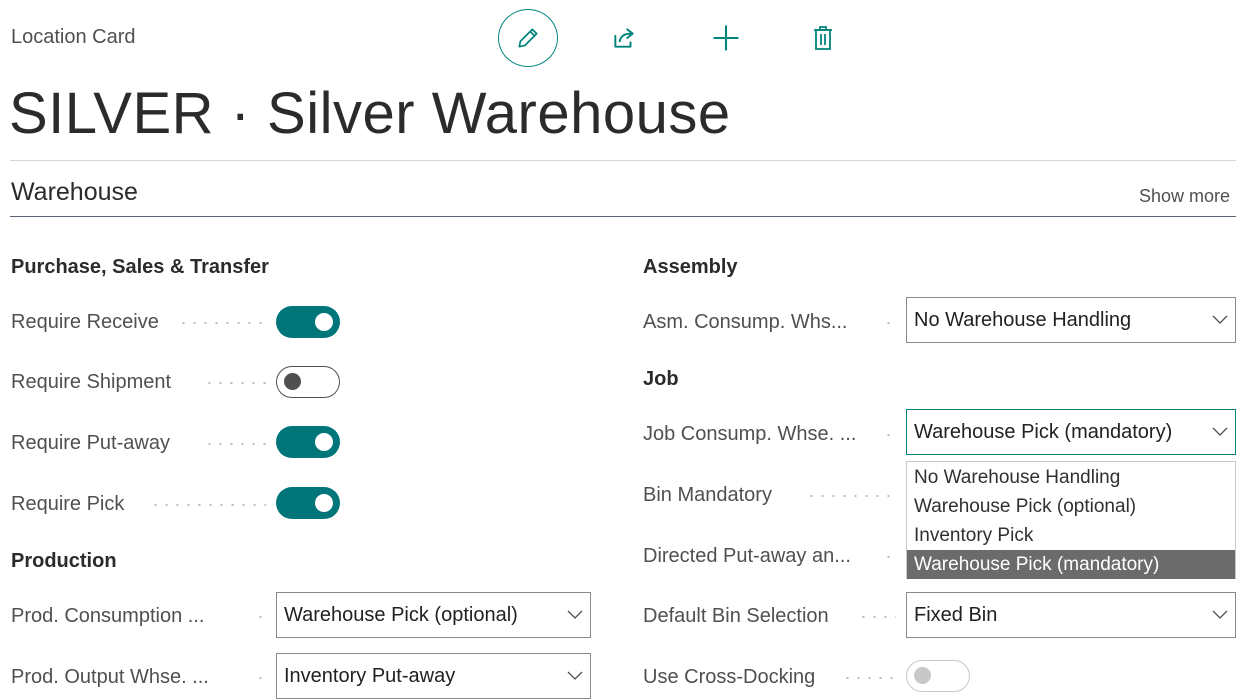  What do you see at coordinates (74, 192) in the screenshot?
I see `section-title: Warehouse` at bounding box center [74, 192].